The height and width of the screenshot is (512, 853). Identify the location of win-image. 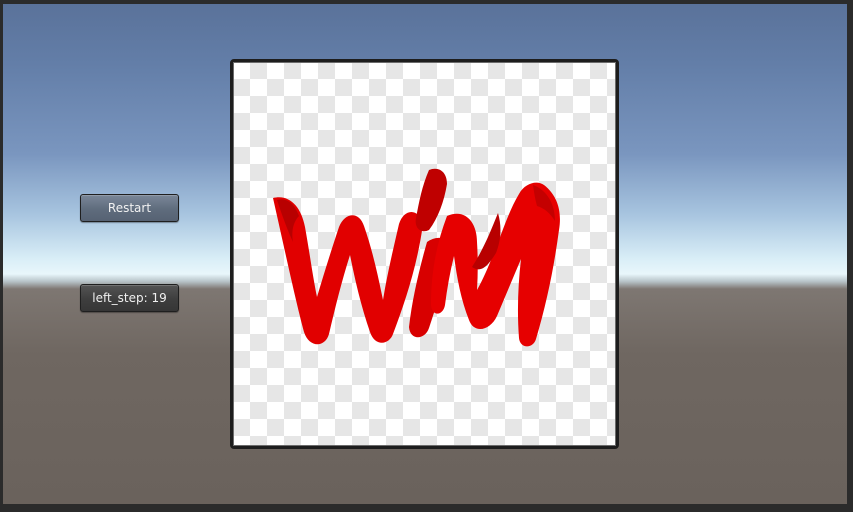
(416, 257).